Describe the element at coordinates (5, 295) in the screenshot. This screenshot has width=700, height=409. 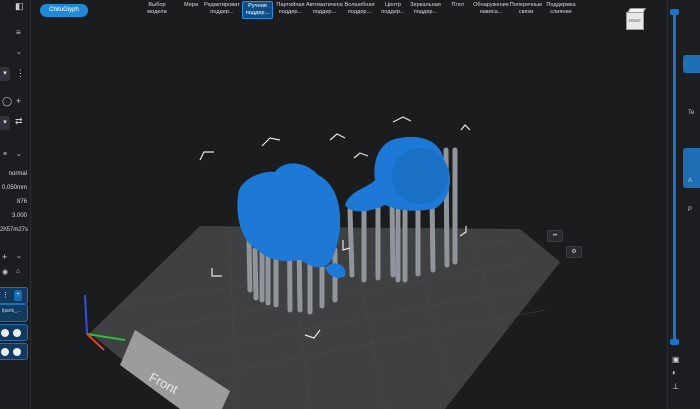
I see `more-icon: ⋮` at that location.